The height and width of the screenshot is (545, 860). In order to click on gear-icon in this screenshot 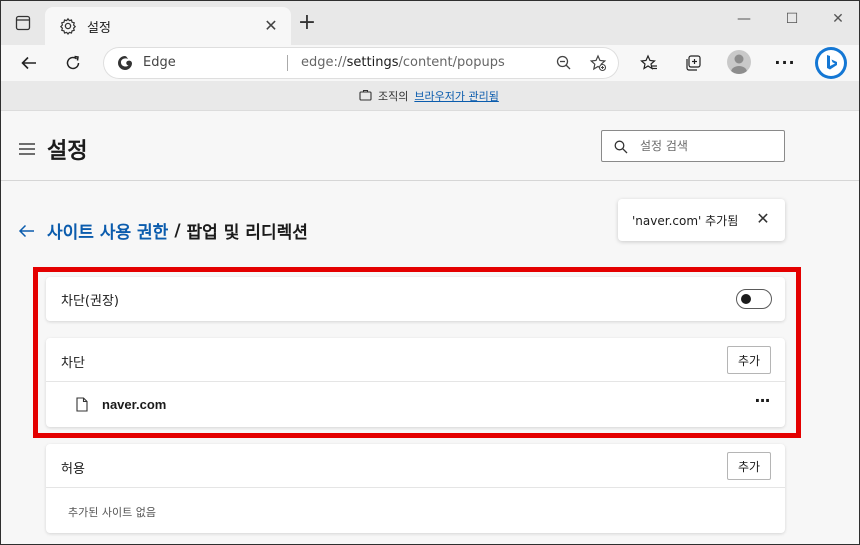, I will do `click(68, 26)`.